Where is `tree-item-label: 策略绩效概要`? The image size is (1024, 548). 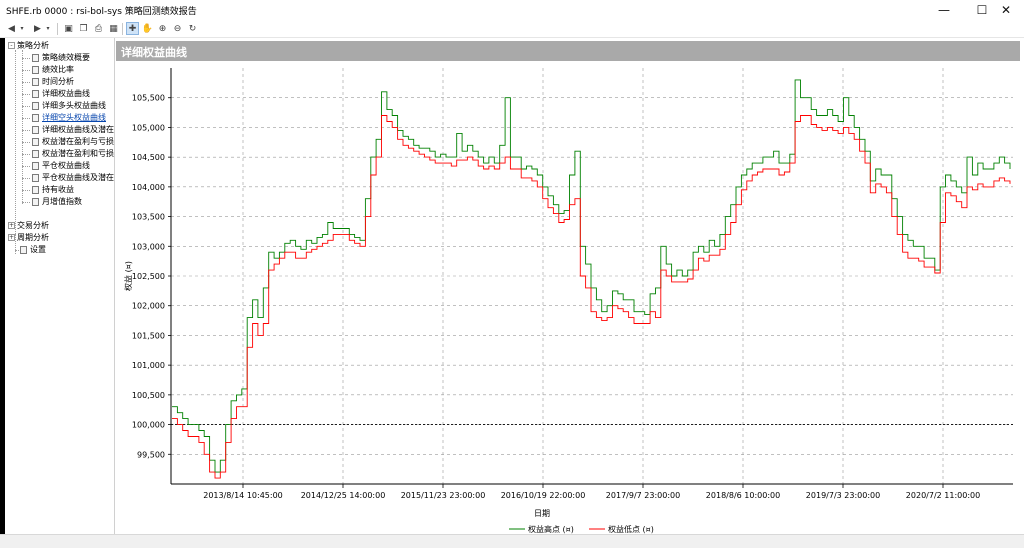 tree-item-label: 策略绩效概要 is located at coordinates (66, 57).